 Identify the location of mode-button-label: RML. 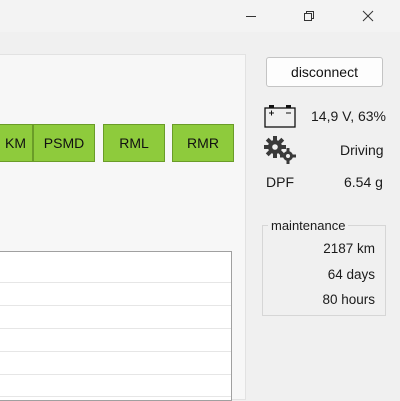
(134, 143).